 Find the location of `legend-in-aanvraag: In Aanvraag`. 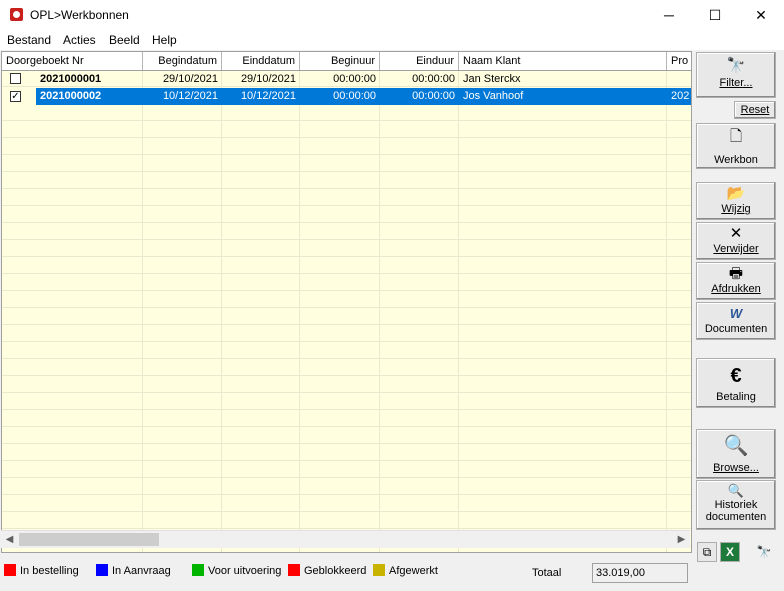

legend-in-aanvraag: In Aanvraag is located at coordinates (133, 570).